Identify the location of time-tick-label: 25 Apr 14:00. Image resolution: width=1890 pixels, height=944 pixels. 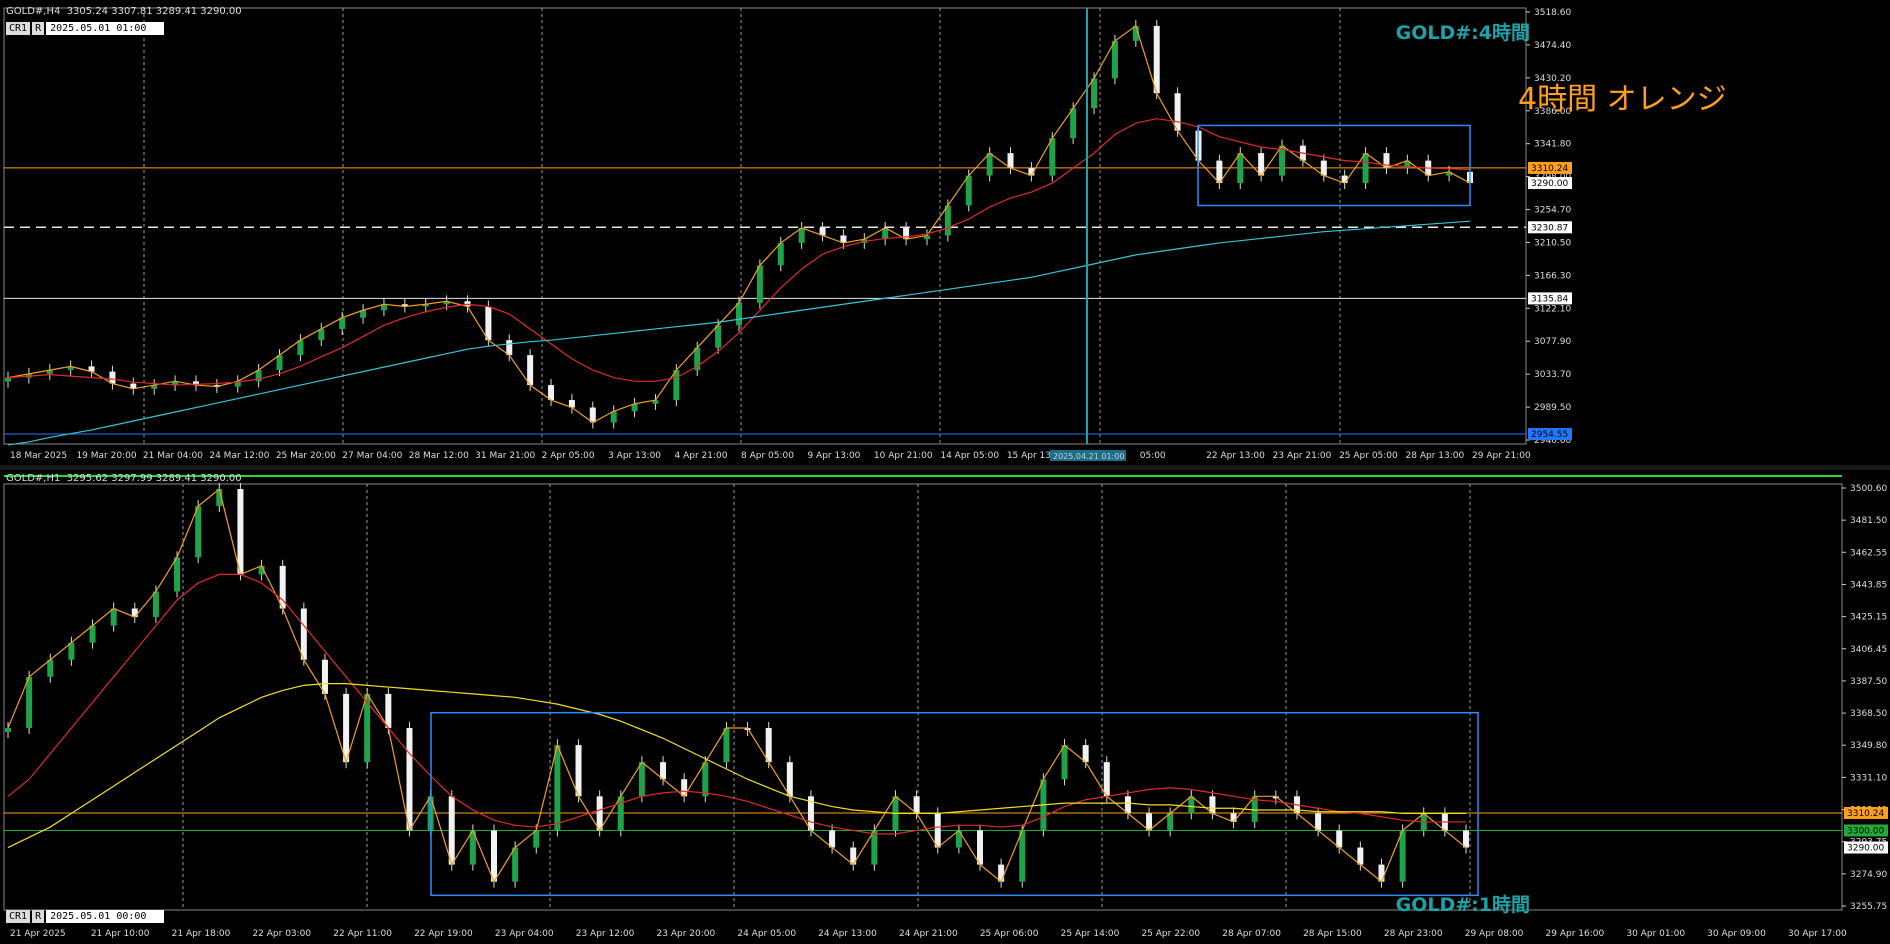
(1090, 934).